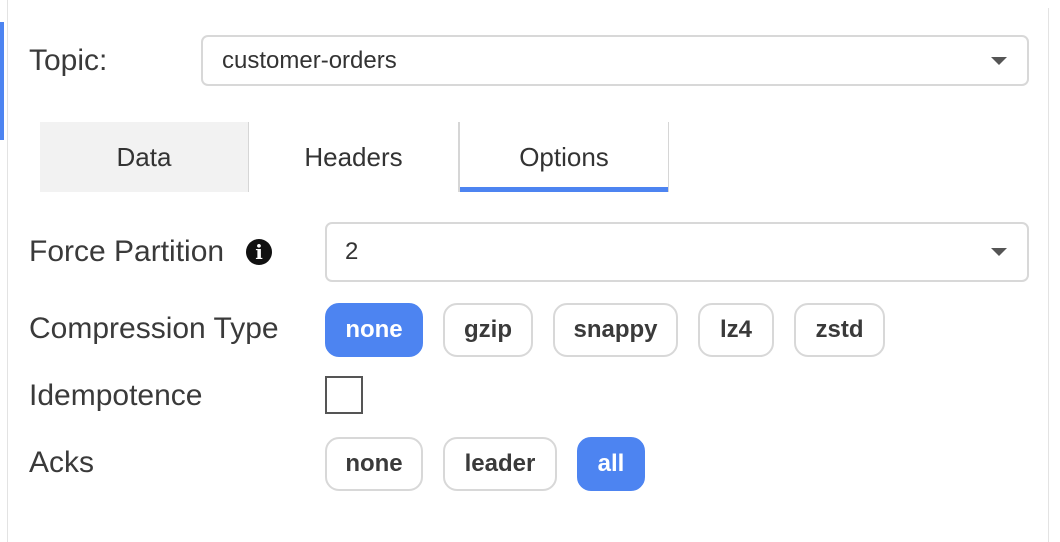  What do you see at coordinates (839, 330) in the screenshot?
I see `compression-zstd-button: zstd` at bounding box center [839, 330].